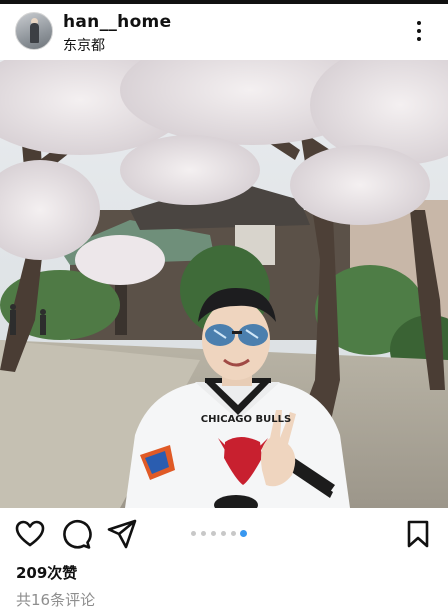 Image resolution: width=448 pixels, height=615 pixels. I want to click on heart-outline-icon, so click(30, 534).